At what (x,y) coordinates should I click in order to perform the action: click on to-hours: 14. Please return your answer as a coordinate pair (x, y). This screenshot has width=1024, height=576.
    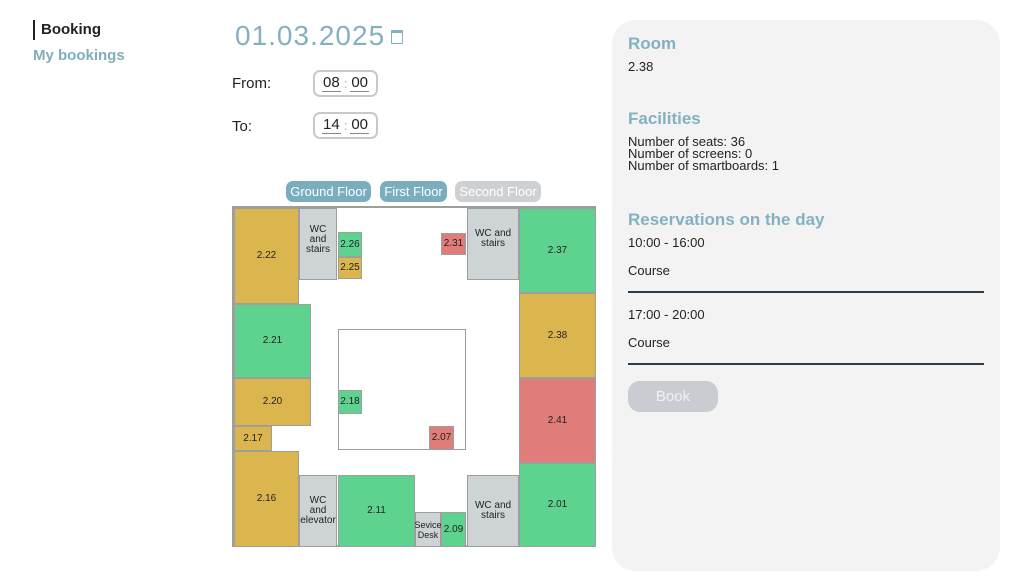
    Looking at the image, I should click on (331, 125).